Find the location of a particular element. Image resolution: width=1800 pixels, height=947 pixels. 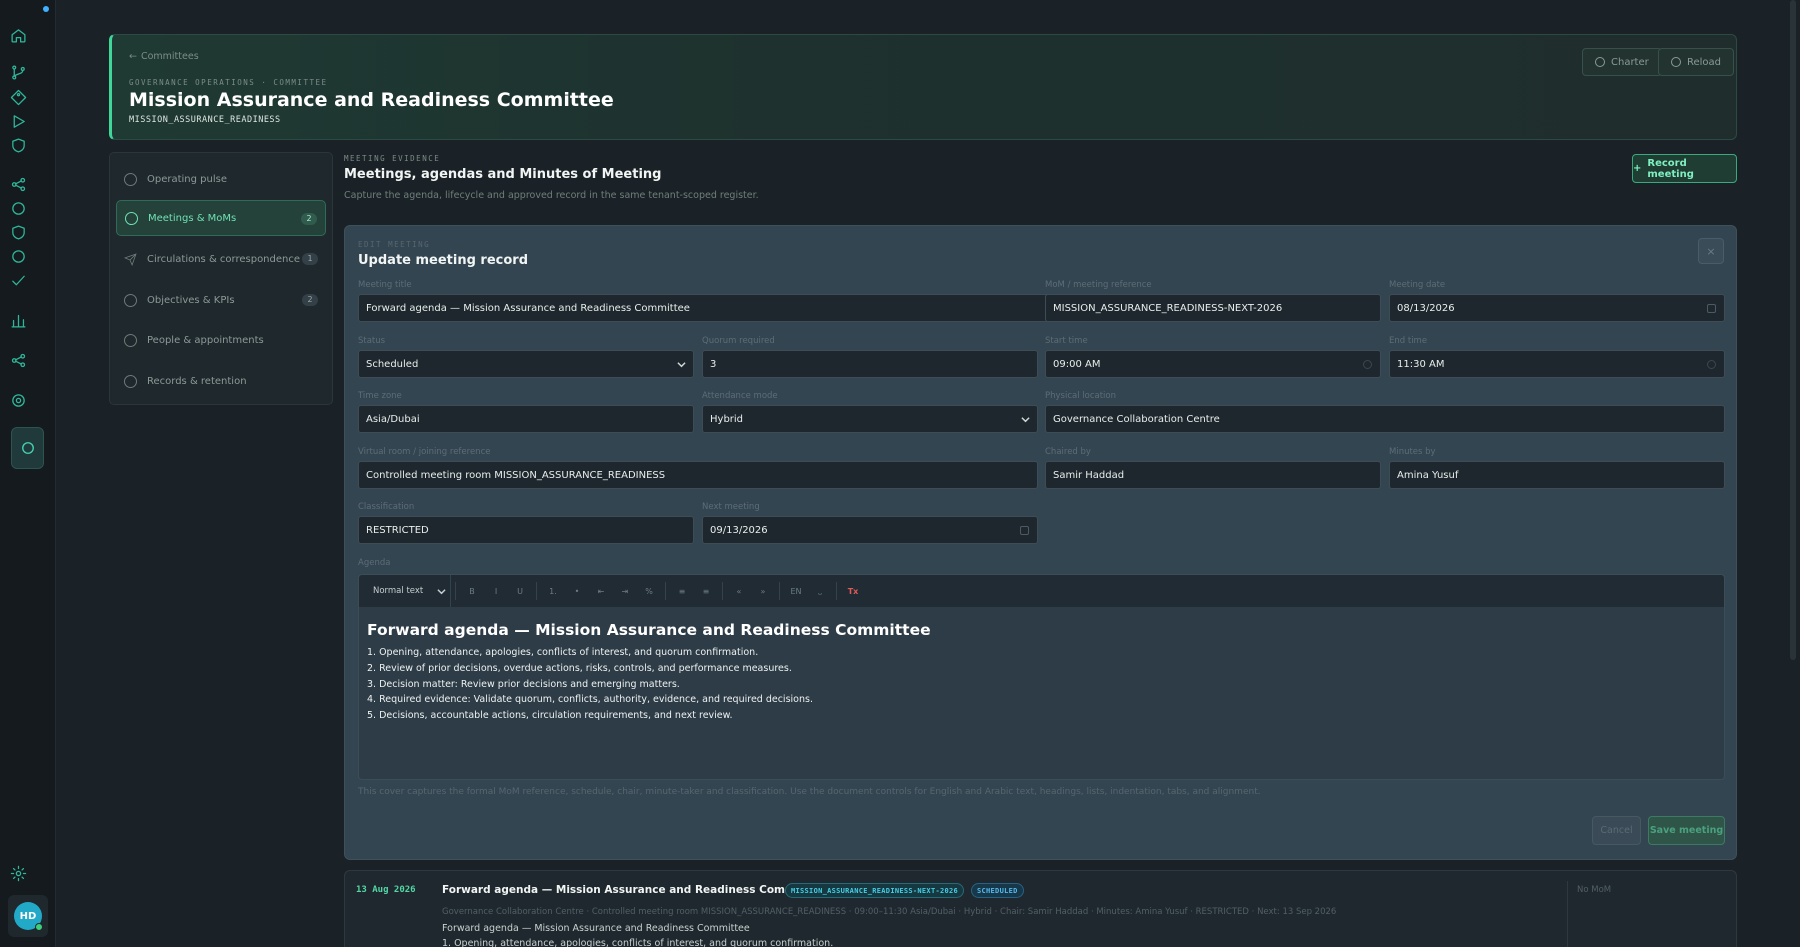

shield-outline-icon is located at coordinates (18, 232).